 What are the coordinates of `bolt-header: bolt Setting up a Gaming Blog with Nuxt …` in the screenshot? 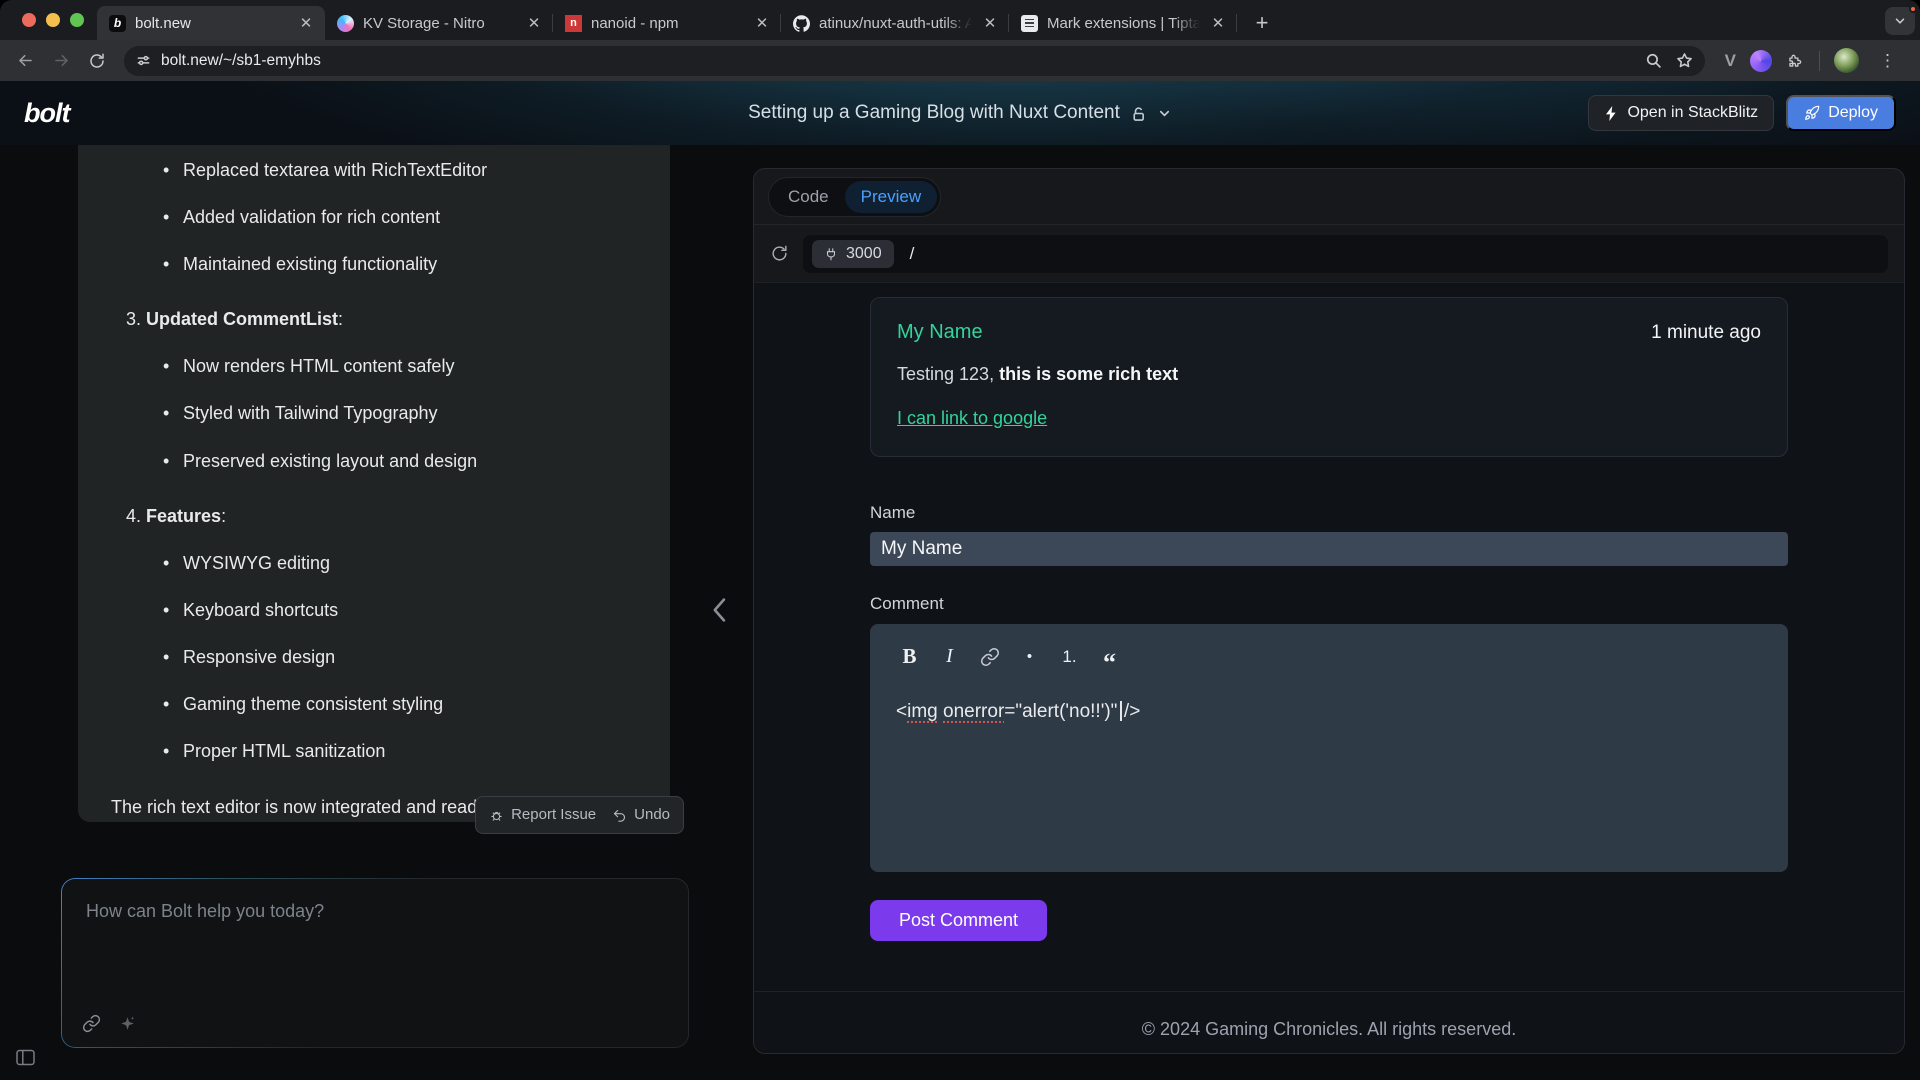 It's located at (960, 113).